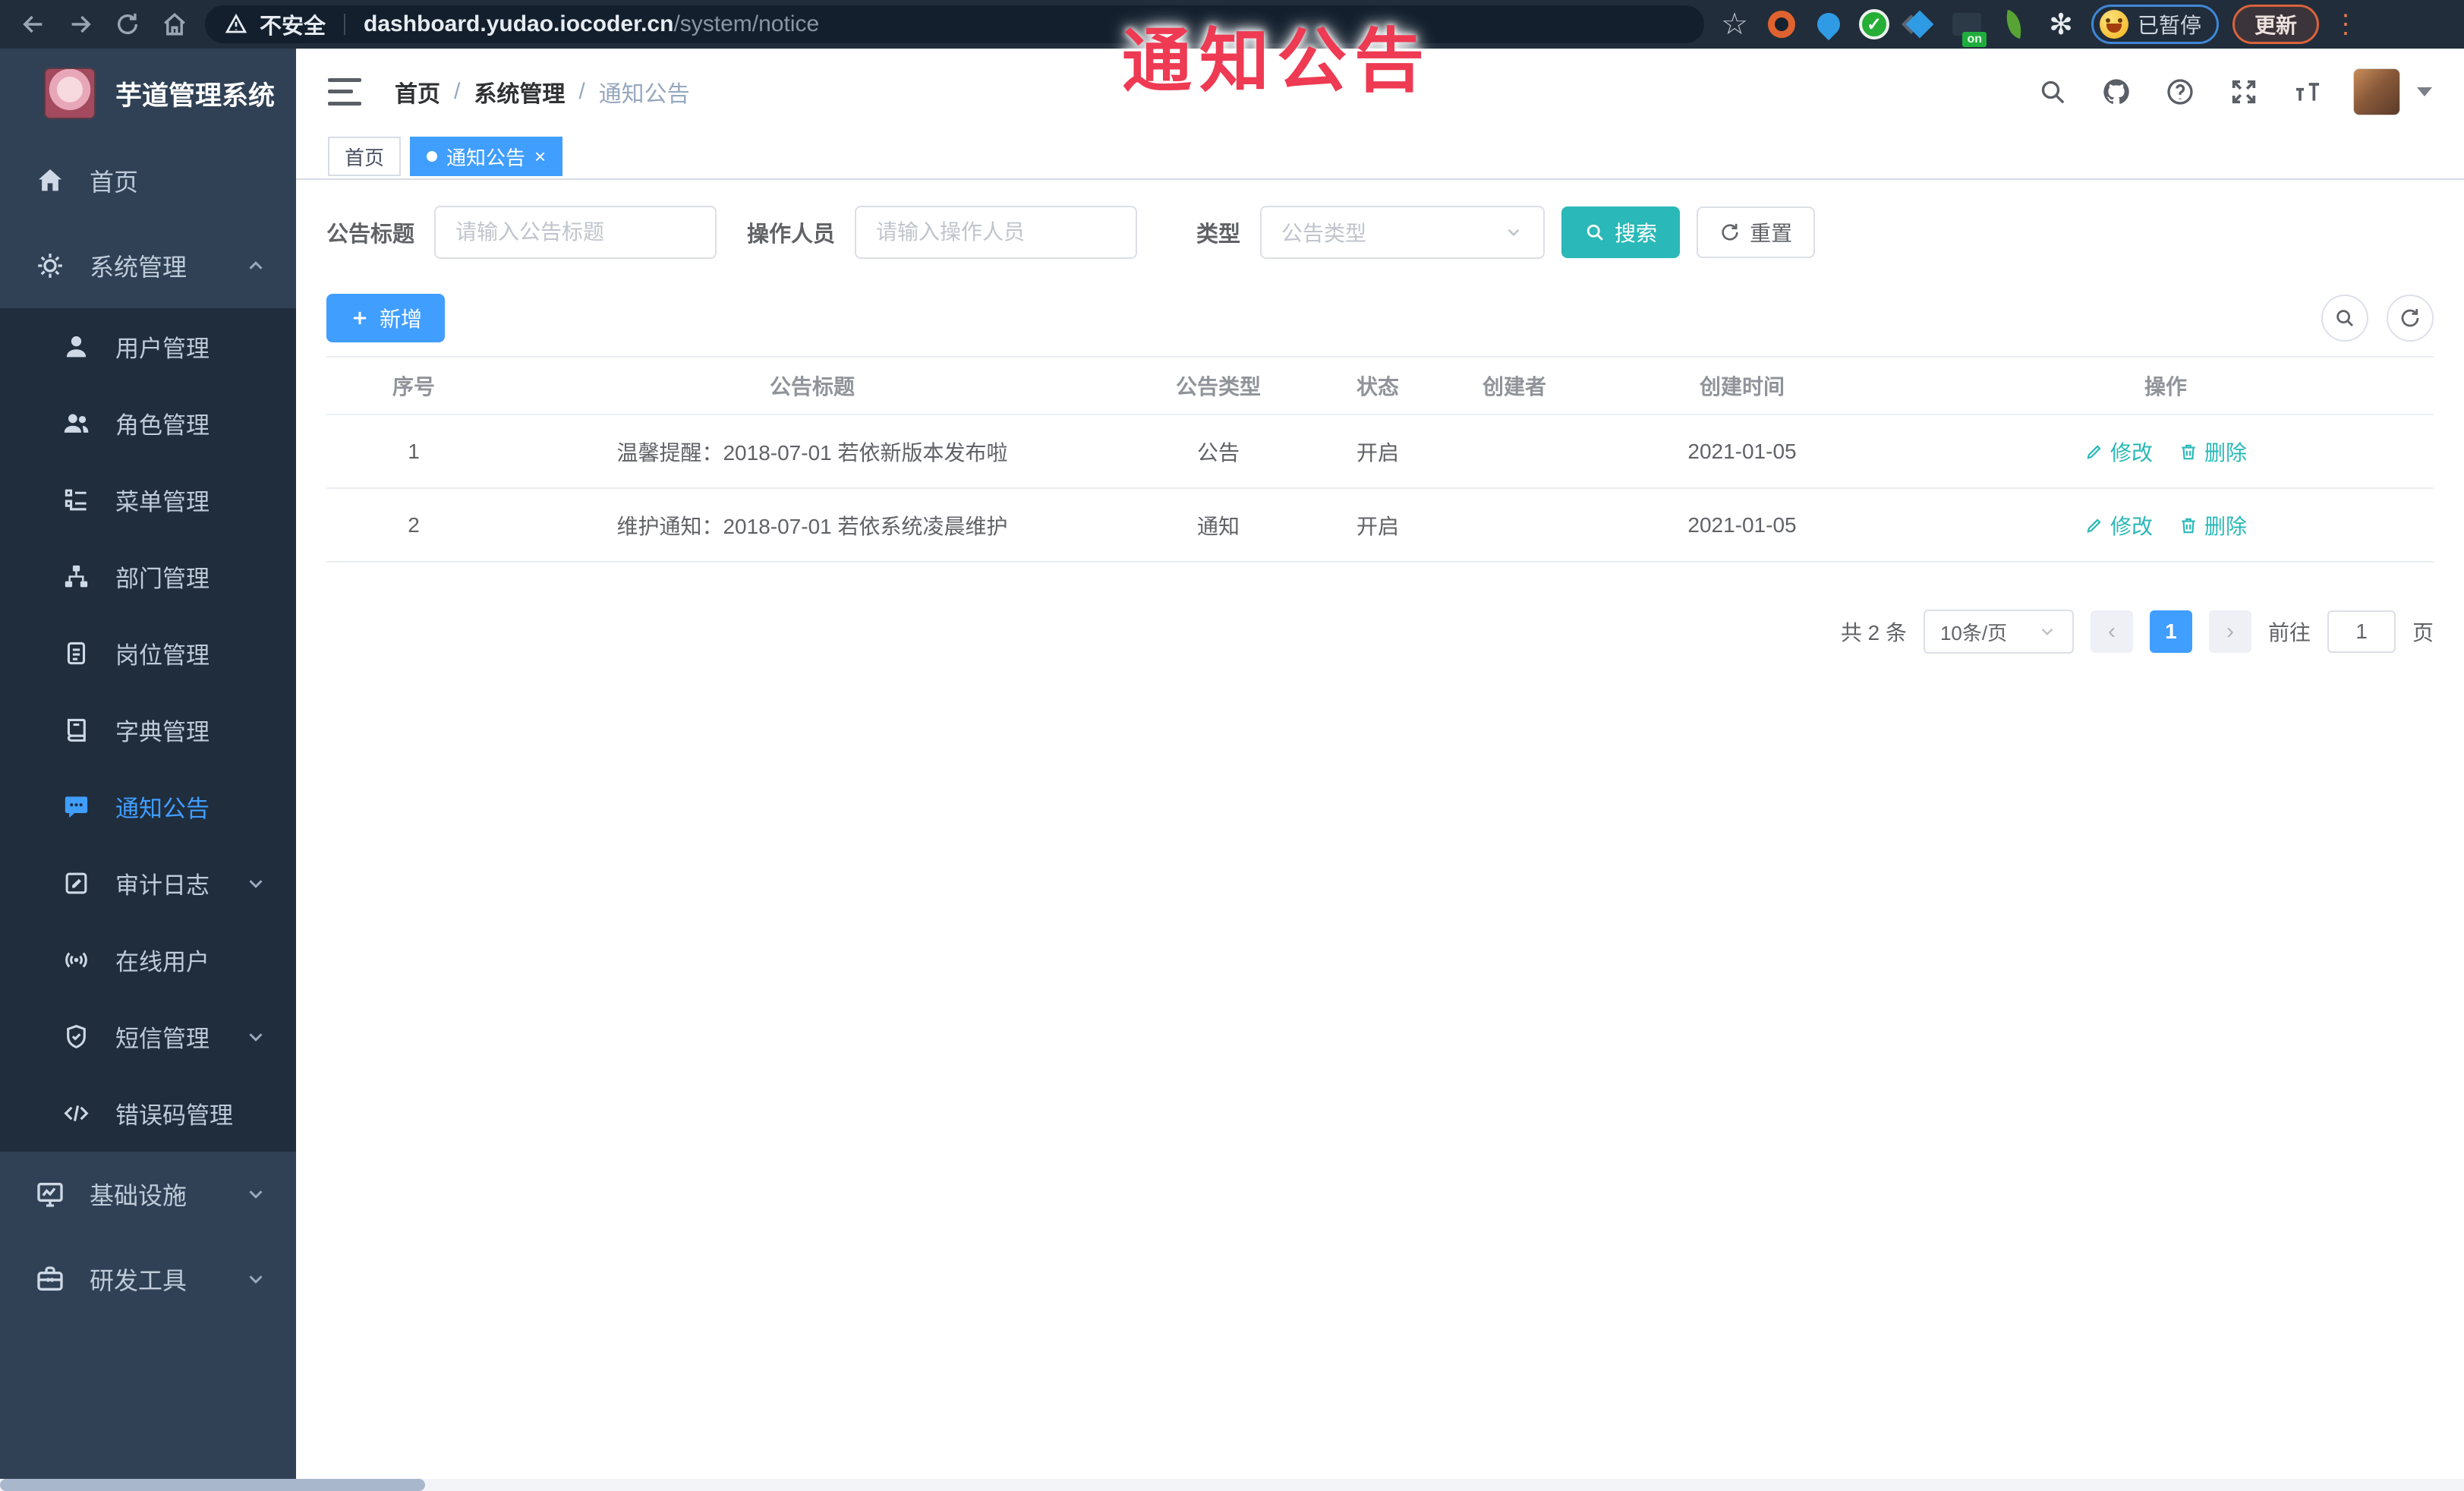  What do you see at coordinates (414, 524) in the screenshot?
I see `cell-index: 2` at bounding box center [414, 524].